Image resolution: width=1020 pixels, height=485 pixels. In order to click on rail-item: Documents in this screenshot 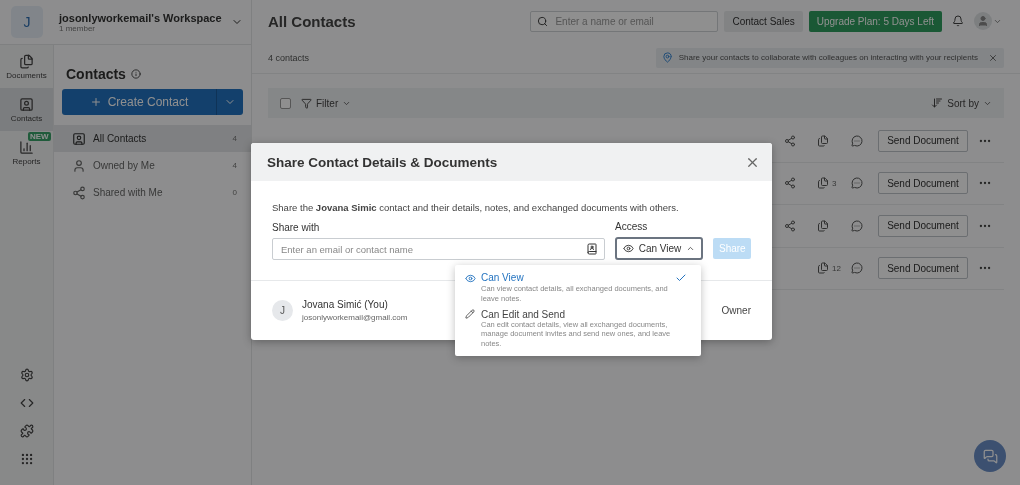, I will do `click(26, 66)`.